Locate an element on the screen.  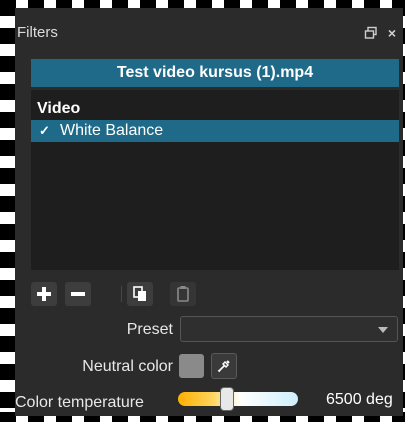
eyedropper-icon is located at coordinates (223, 366).